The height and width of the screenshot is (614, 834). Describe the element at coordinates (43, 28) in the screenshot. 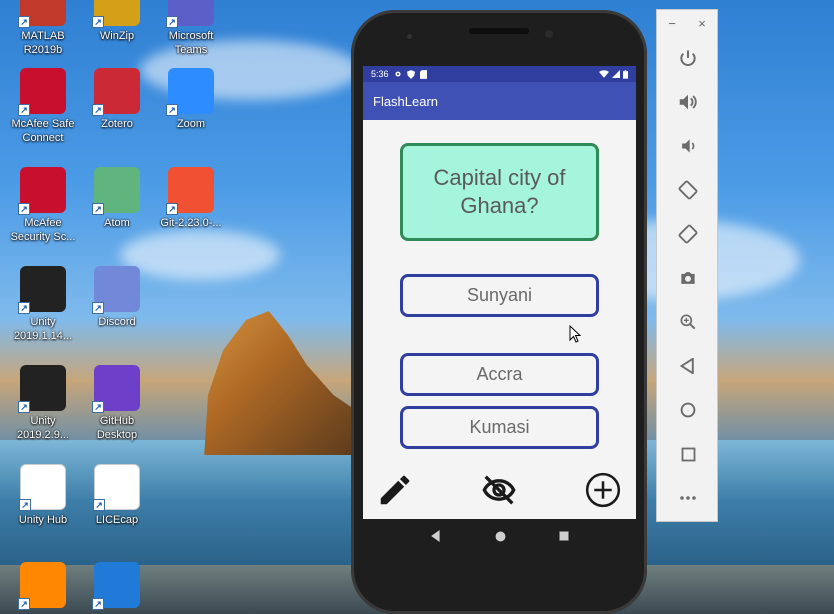

I see `desktop-shortcut: ↗ MATLAB R2019b` at that location.